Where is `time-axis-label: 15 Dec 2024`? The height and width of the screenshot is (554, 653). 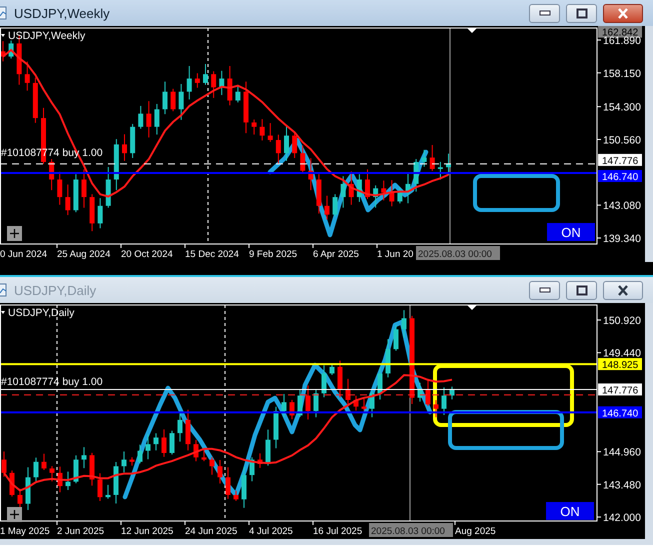 time-axis-label: 15 Dec 2024 is located at coordinates (212, 254).